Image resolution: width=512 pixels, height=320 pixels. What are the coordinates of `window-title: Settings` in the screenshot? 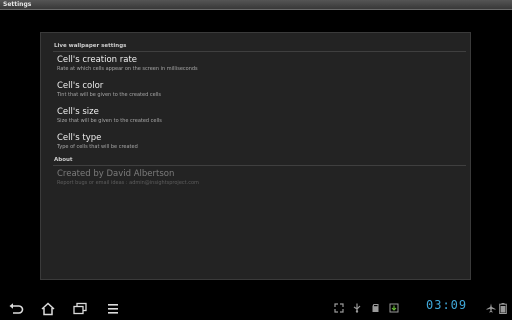 It's located at (17, 4).